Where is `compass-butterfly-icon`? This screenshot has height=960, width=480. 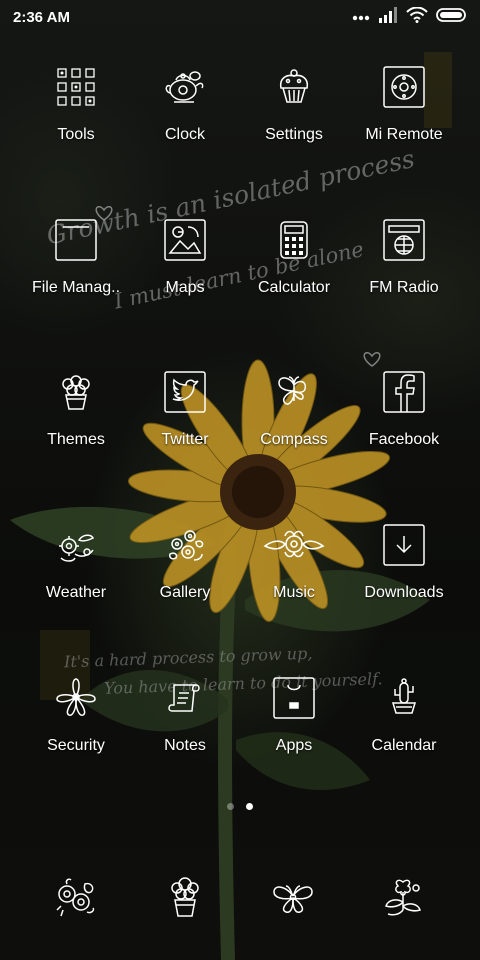
compass-butterfly-icon is located at coordinates (294, 392).